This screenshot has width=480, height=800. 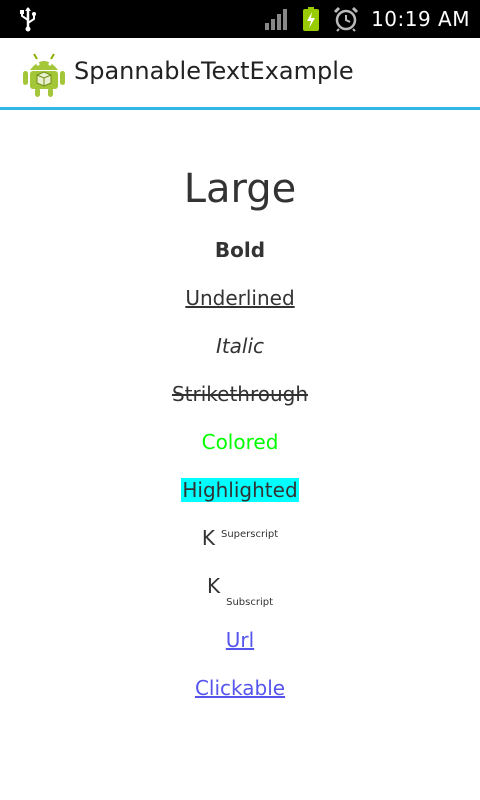 I want to click on clickable-link: Clickable, so click(x=240, y=688).